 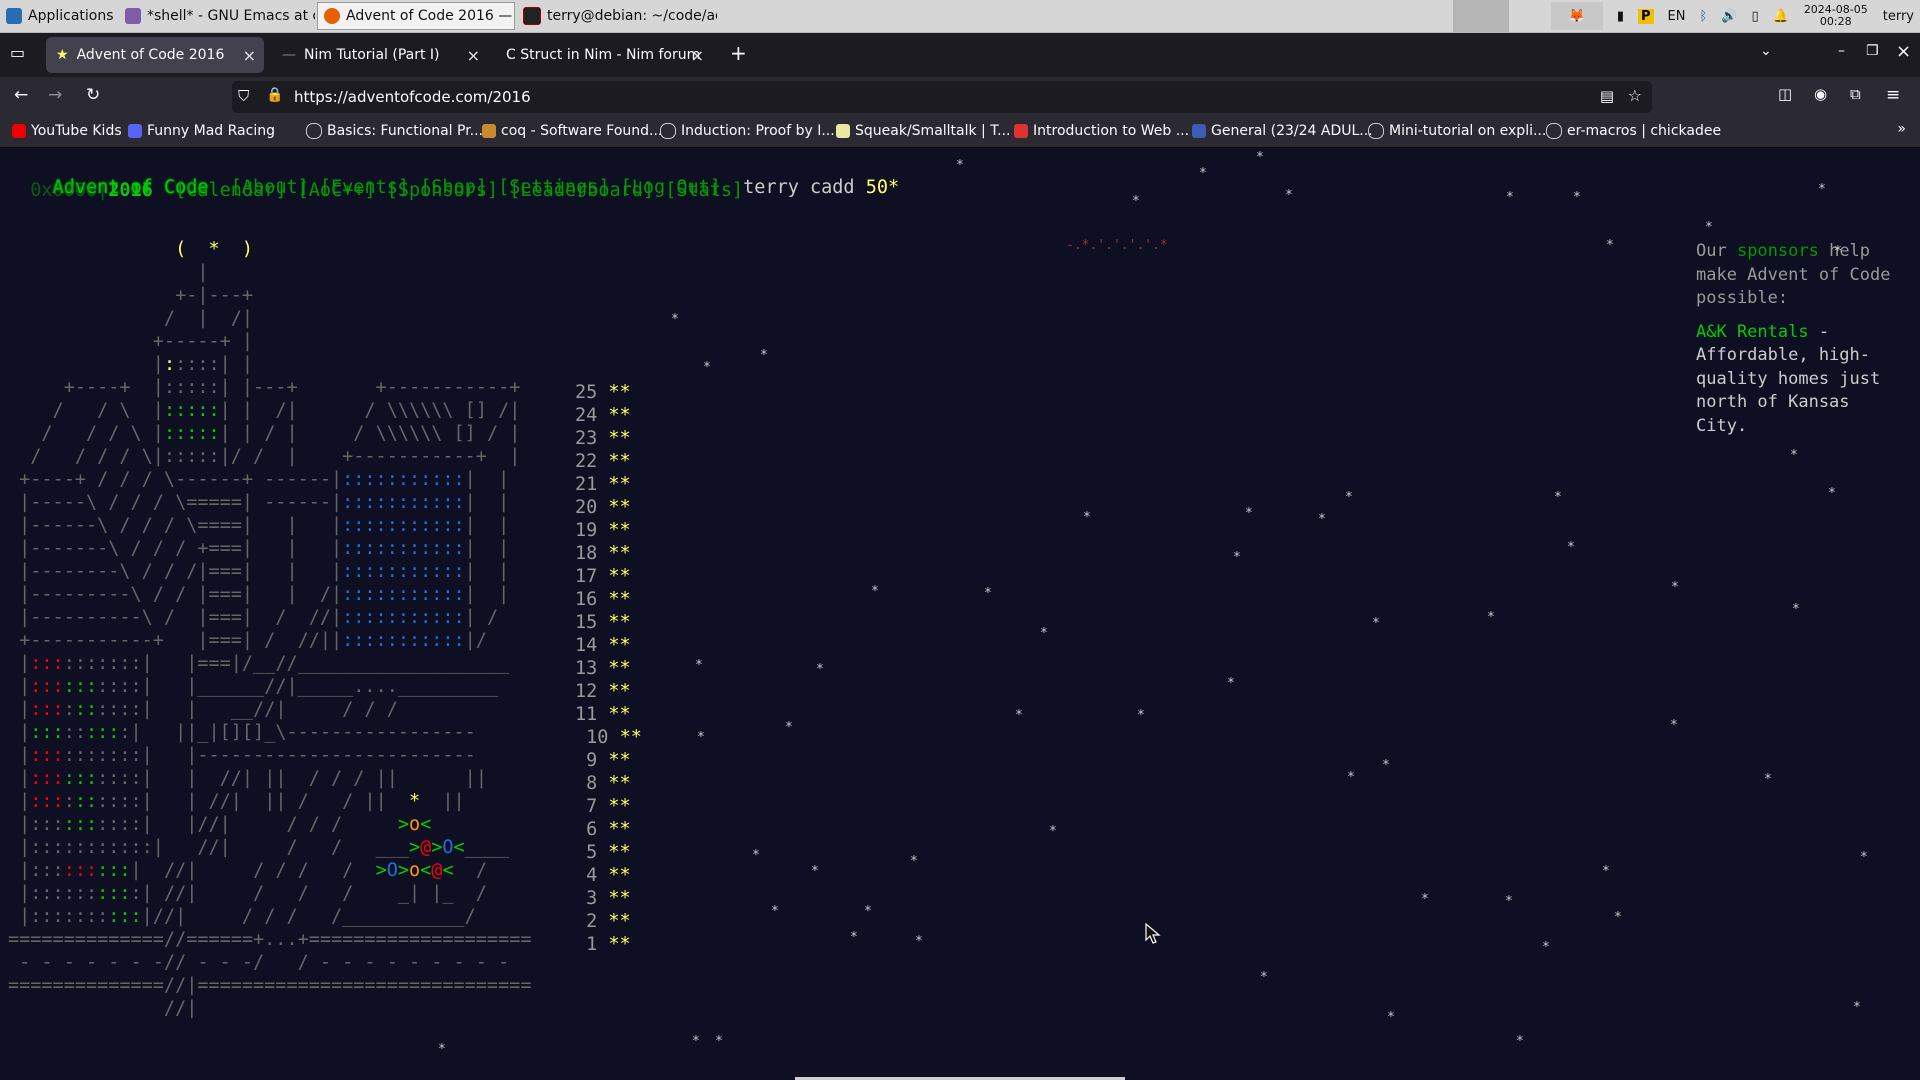 I want to click on lock-icon: 🔒, so click(x=274, y=95).